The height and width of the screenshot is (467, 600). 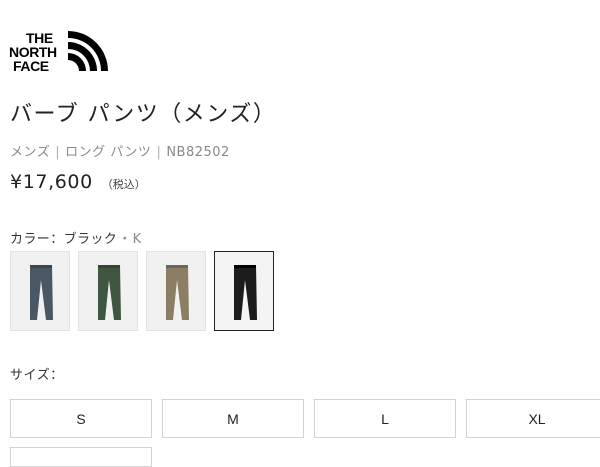 What do you see at coordinates (198, 152) in the screenshot?
I see `product-sku: NB82502` at bounding box center [198, 152].